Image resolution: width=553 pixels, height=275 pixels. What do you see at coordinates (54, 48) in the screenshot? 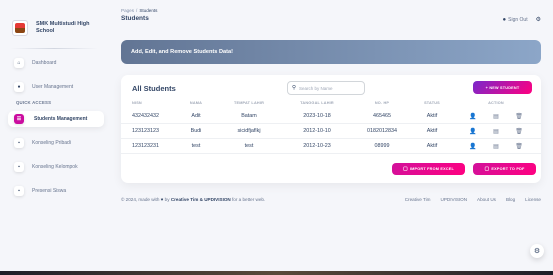
I see `sidebar-divider` at bounding box center [54, 48].